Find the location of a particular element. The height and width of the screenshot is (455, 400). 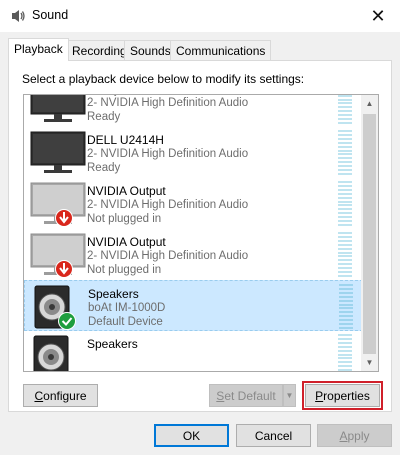

ok-button: OK is located at coordinates (191, 435).